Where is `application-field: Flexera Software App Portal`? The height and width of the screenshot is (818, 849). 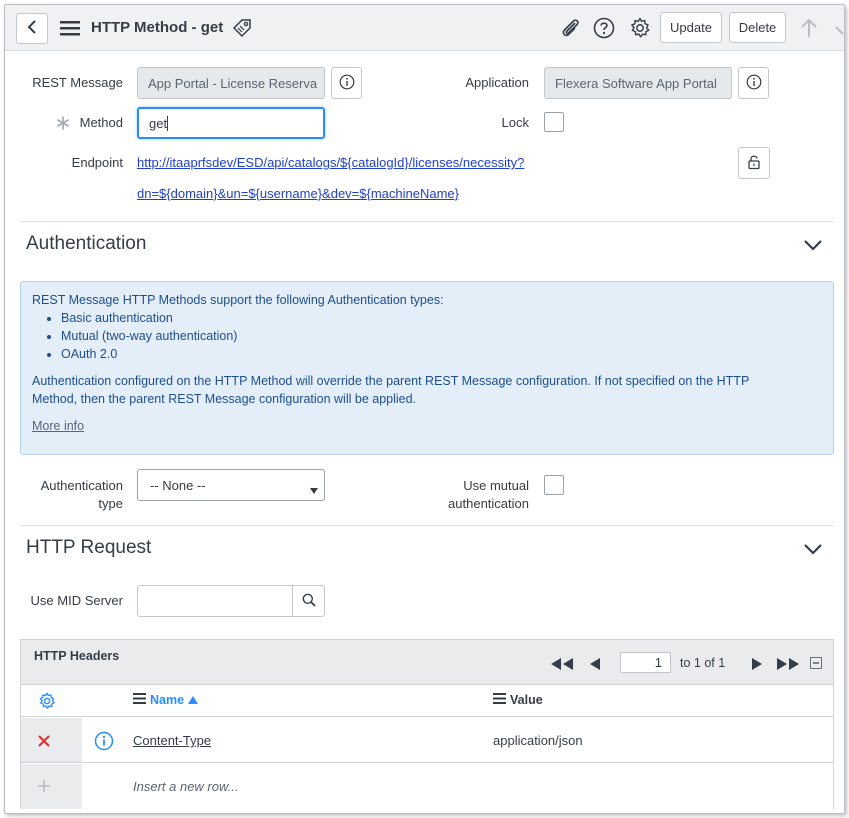
application-field: Flexera Software App Portal is located at coordinates (638, 83).